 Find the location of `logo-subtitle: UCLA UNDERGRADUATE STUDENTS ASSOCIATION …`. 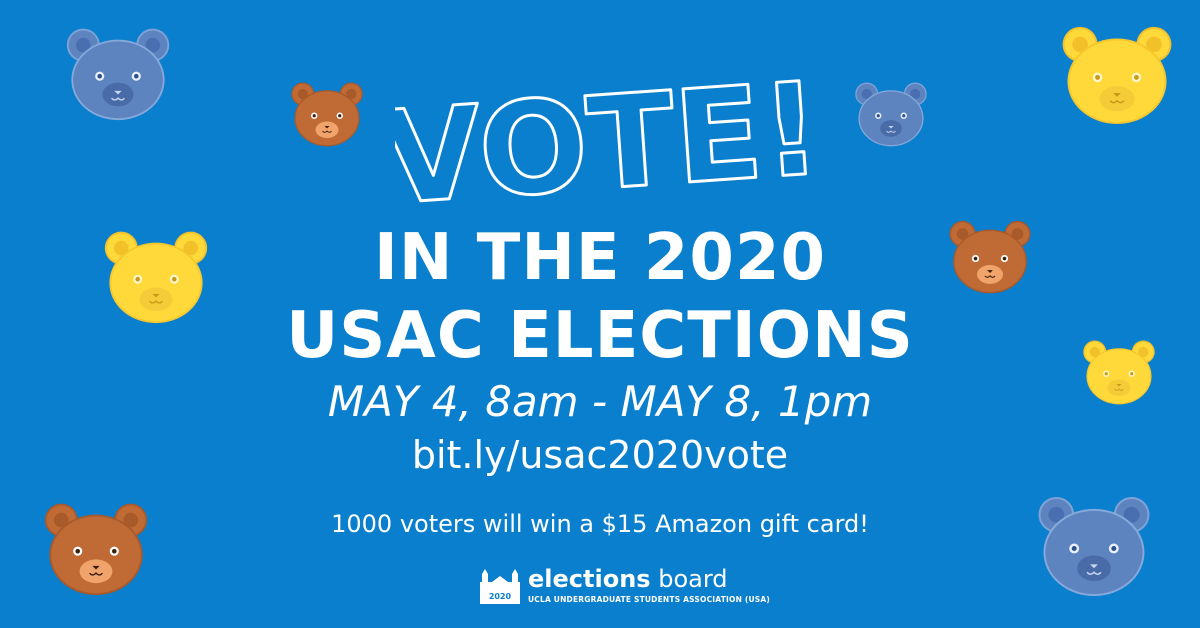

logo-subtitle: UCLA UNDERGRADUATE STUDENTS ASSOCIATION … is located at coordinates (649, 599).